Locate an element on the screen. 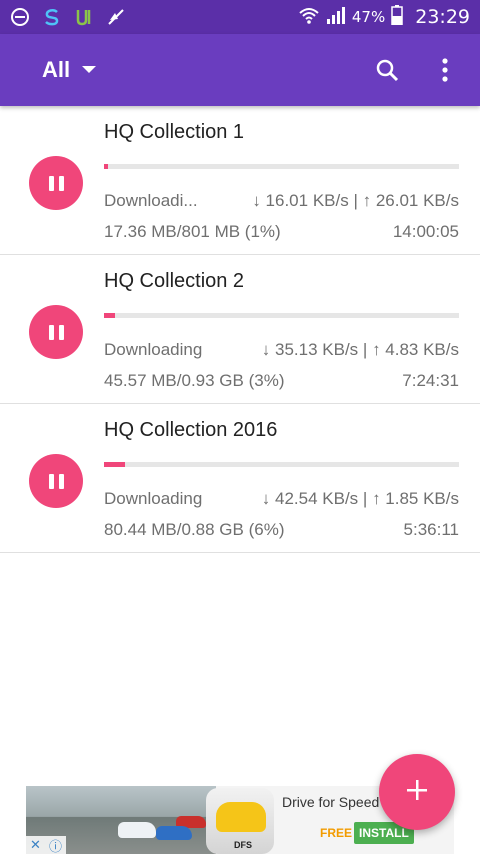  utorrent-icon is located at coordinates (84, 17).